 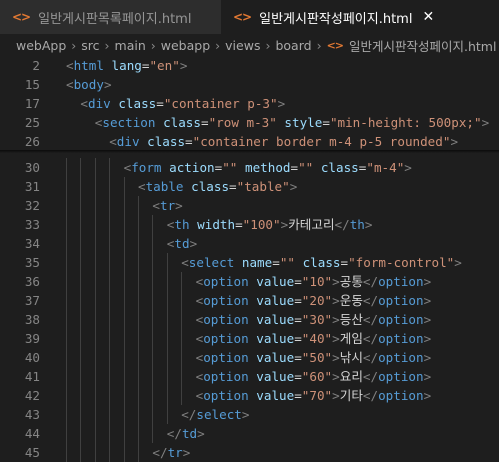 What do you see at coordinates (32, 395) in the screenshot?
I see `line-number: 42` at bounding box center [32, 395].